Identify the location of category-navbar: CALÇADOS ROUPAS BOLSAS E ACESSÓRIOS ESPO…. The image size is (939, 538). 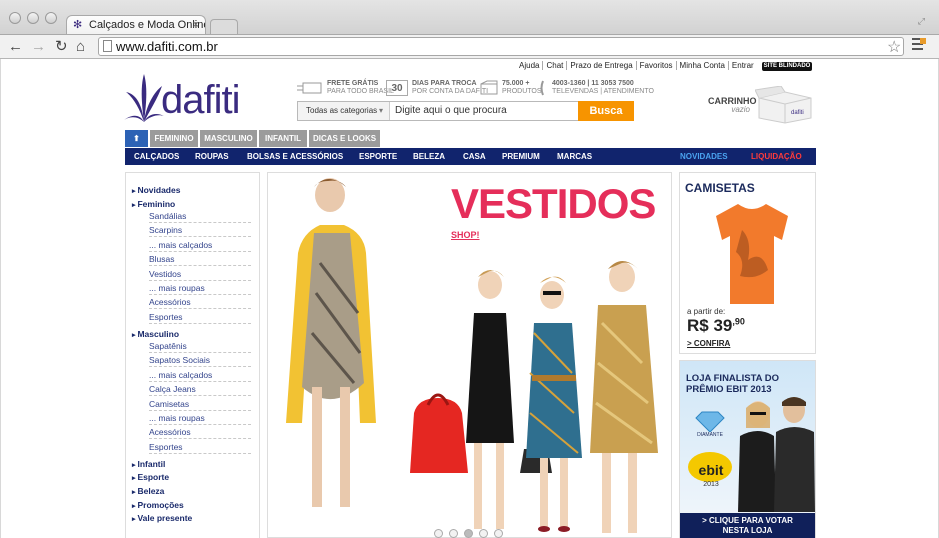
(470, 156).